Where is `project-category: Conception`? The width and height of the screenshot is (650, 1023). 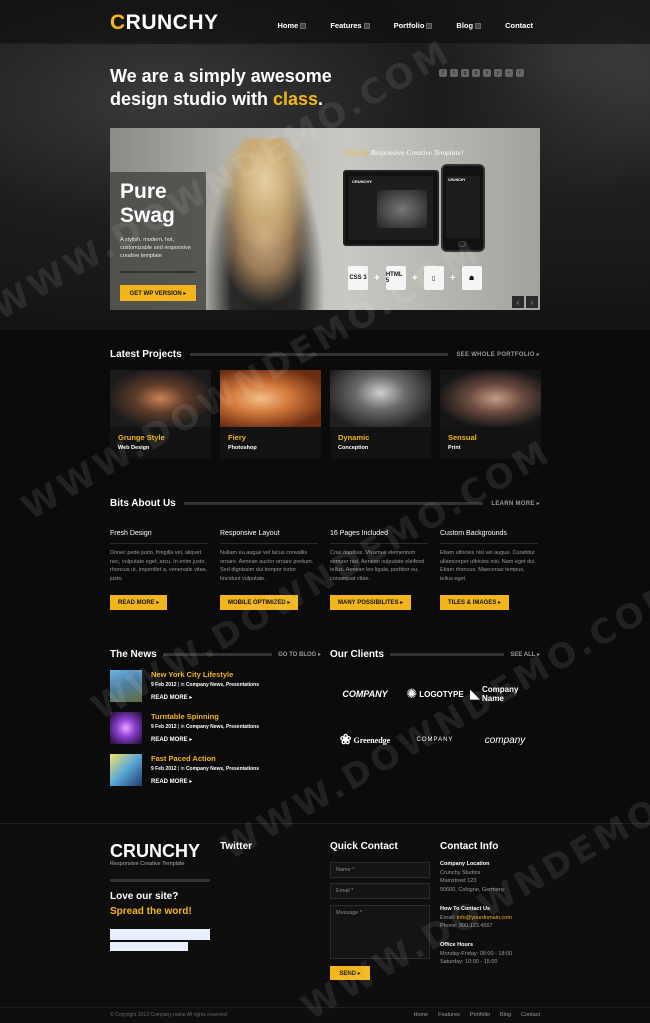
project-category: Conception is located at coordinates (353, 448).